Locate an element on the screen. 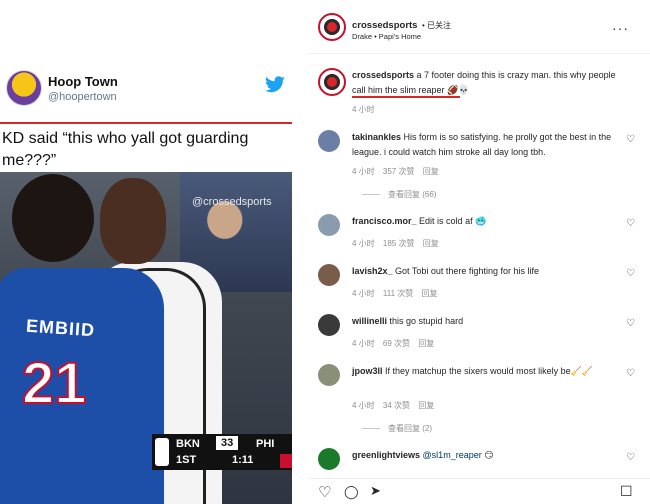 The height and width of the screenshot is (504, 650). comment-meta: 4 小时 357 次赞 回复 is located at coordinates (398, 171).